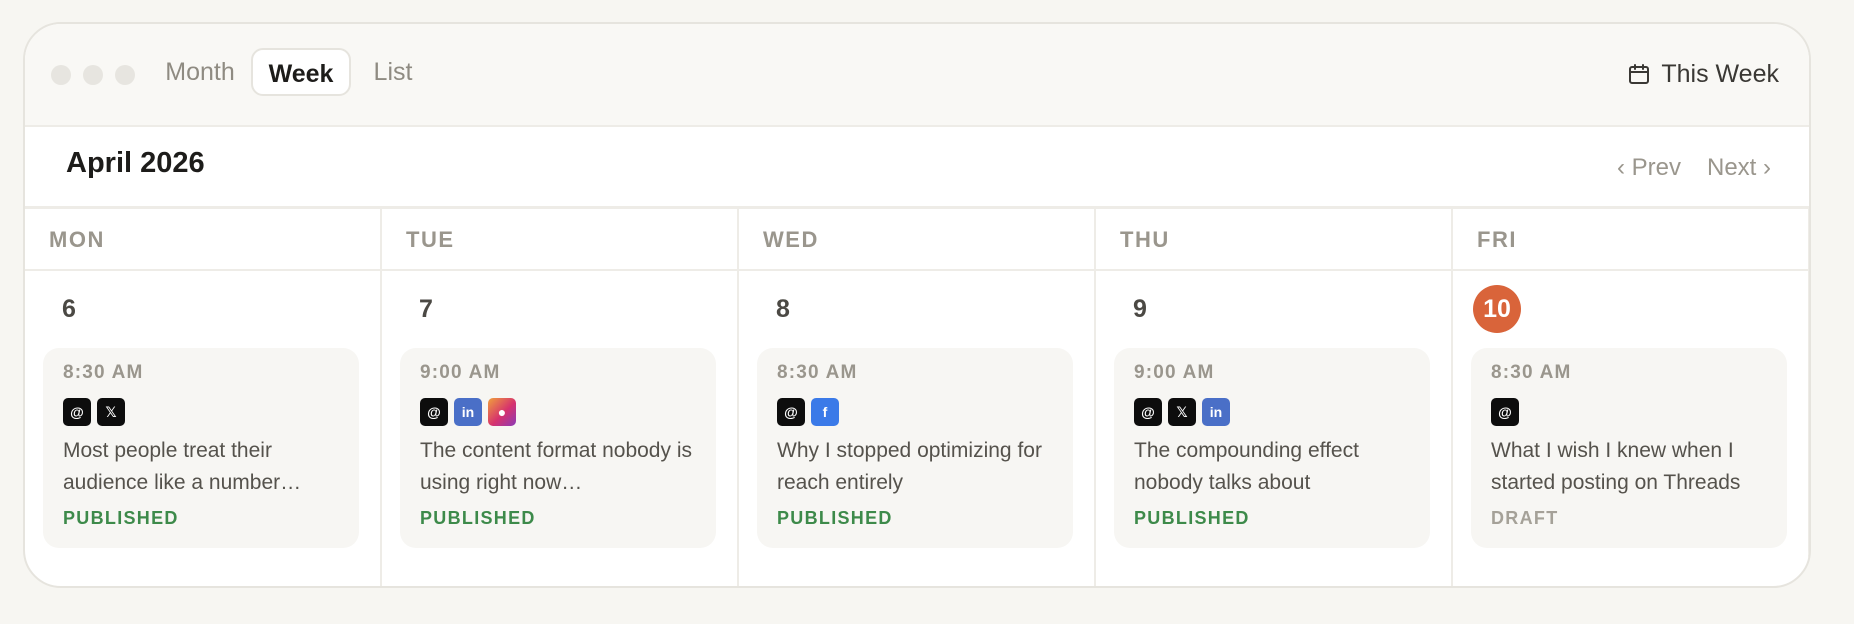 Image resolution: width=1854 pixels, height=624 pixels. What do you see at coordinates (1525, 518) in the screenshot?
I see `status-badge: DRAFT` at bounding box center [1525, 518].